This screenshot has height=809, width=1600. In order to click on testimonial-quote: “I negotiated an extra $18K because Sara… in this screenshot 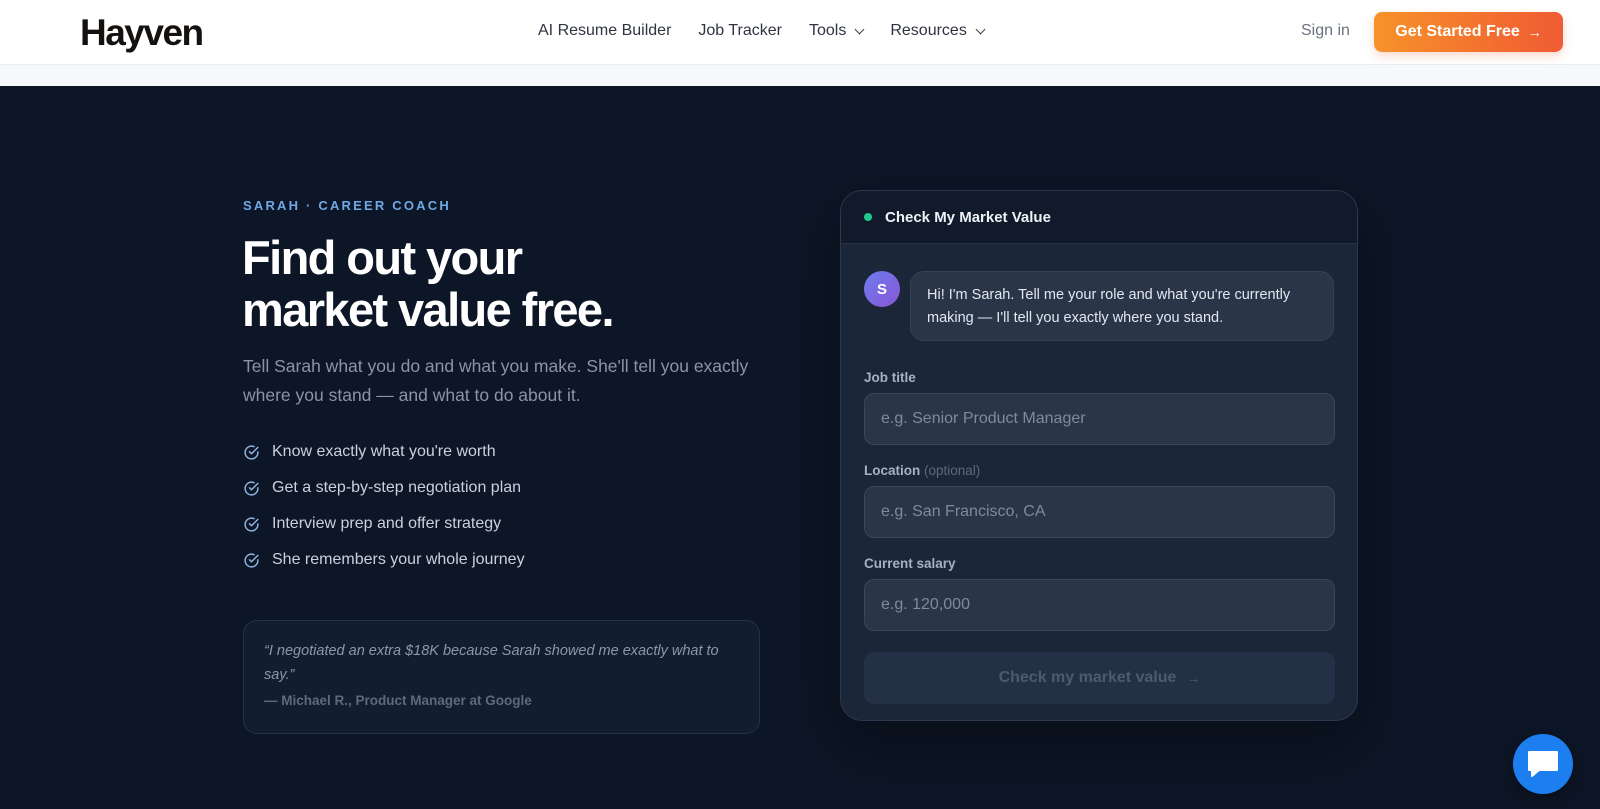, I will do `click(491, 663)`.